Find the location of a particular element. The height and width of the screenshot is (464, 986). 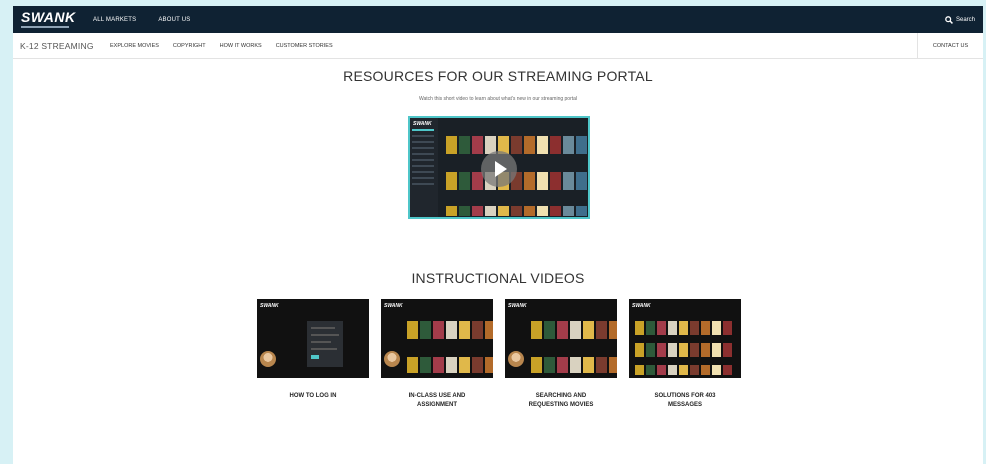

logo-text: SWANK is located at coordinates (48, 16).